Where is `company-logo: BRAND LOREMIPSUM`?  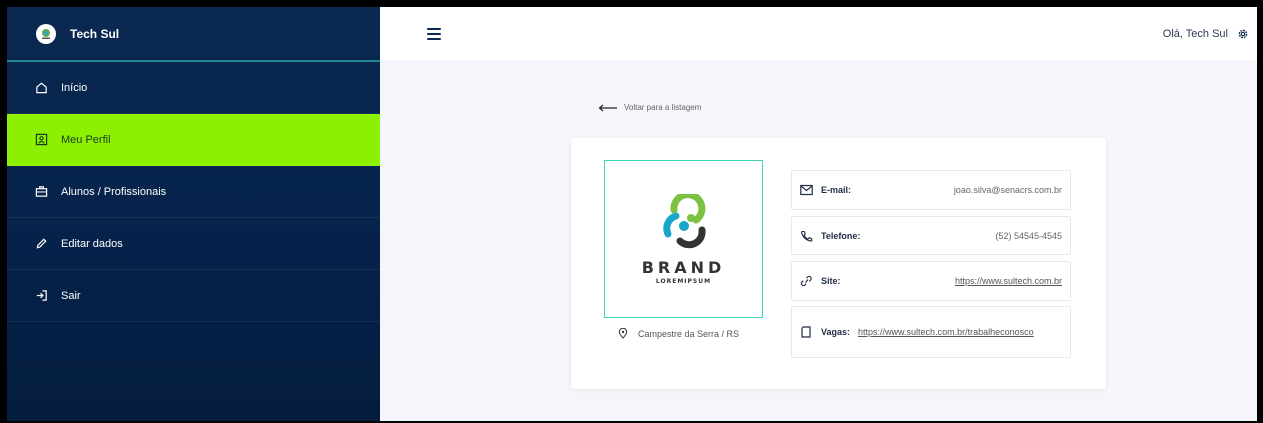
company-logo: BRAND LOREMIPSUM is located at coordinates (683, 239).